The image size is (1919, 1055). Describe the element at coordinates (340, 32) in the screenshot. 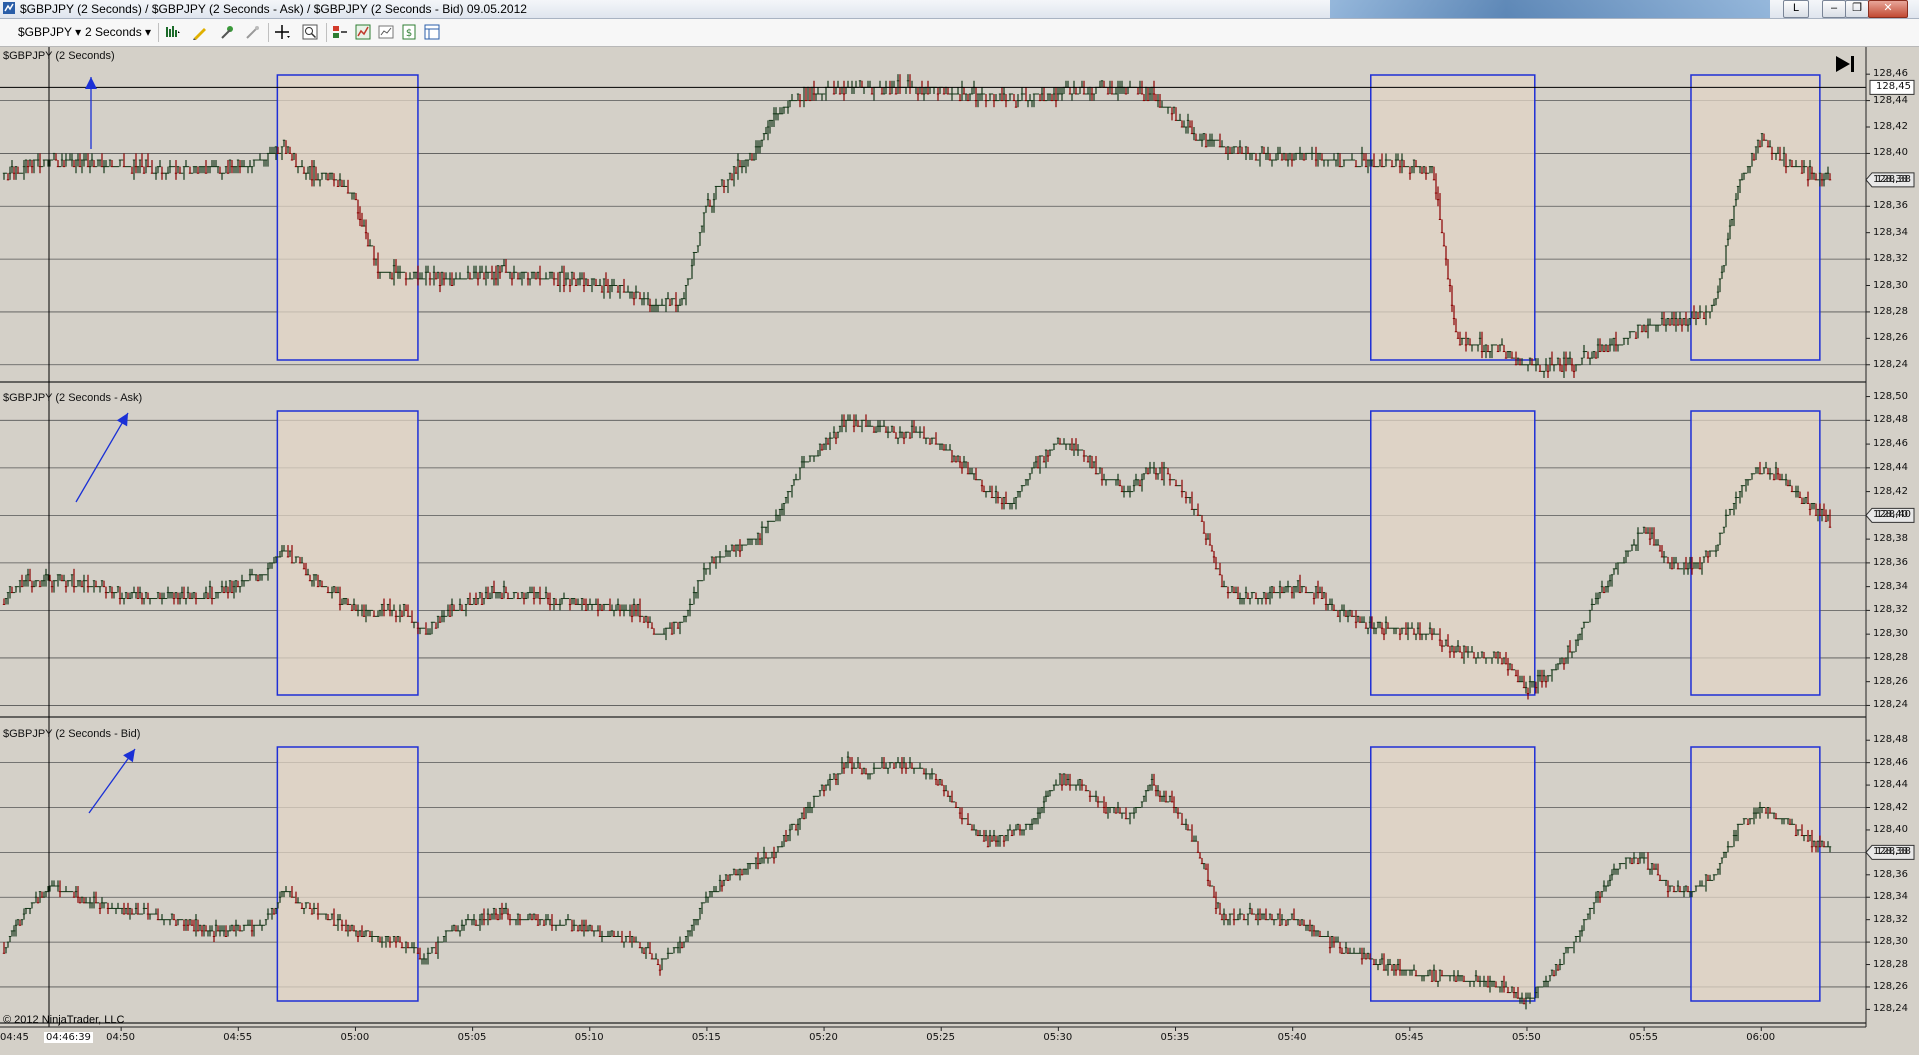

I see `indicators-icon` at that location.